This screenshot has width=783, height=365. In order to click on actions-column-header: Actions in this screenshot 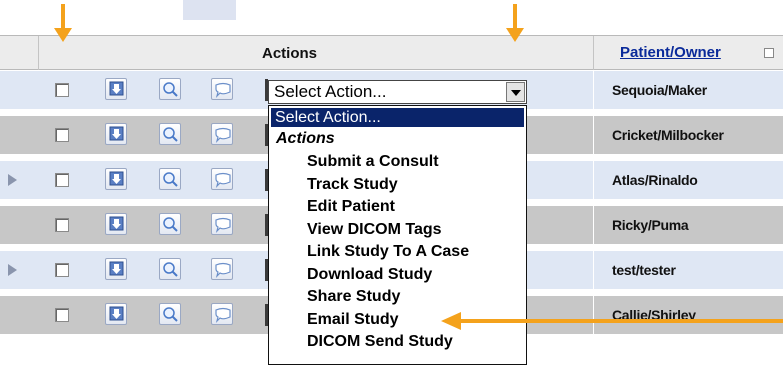, I will do `click(290, 53)`.